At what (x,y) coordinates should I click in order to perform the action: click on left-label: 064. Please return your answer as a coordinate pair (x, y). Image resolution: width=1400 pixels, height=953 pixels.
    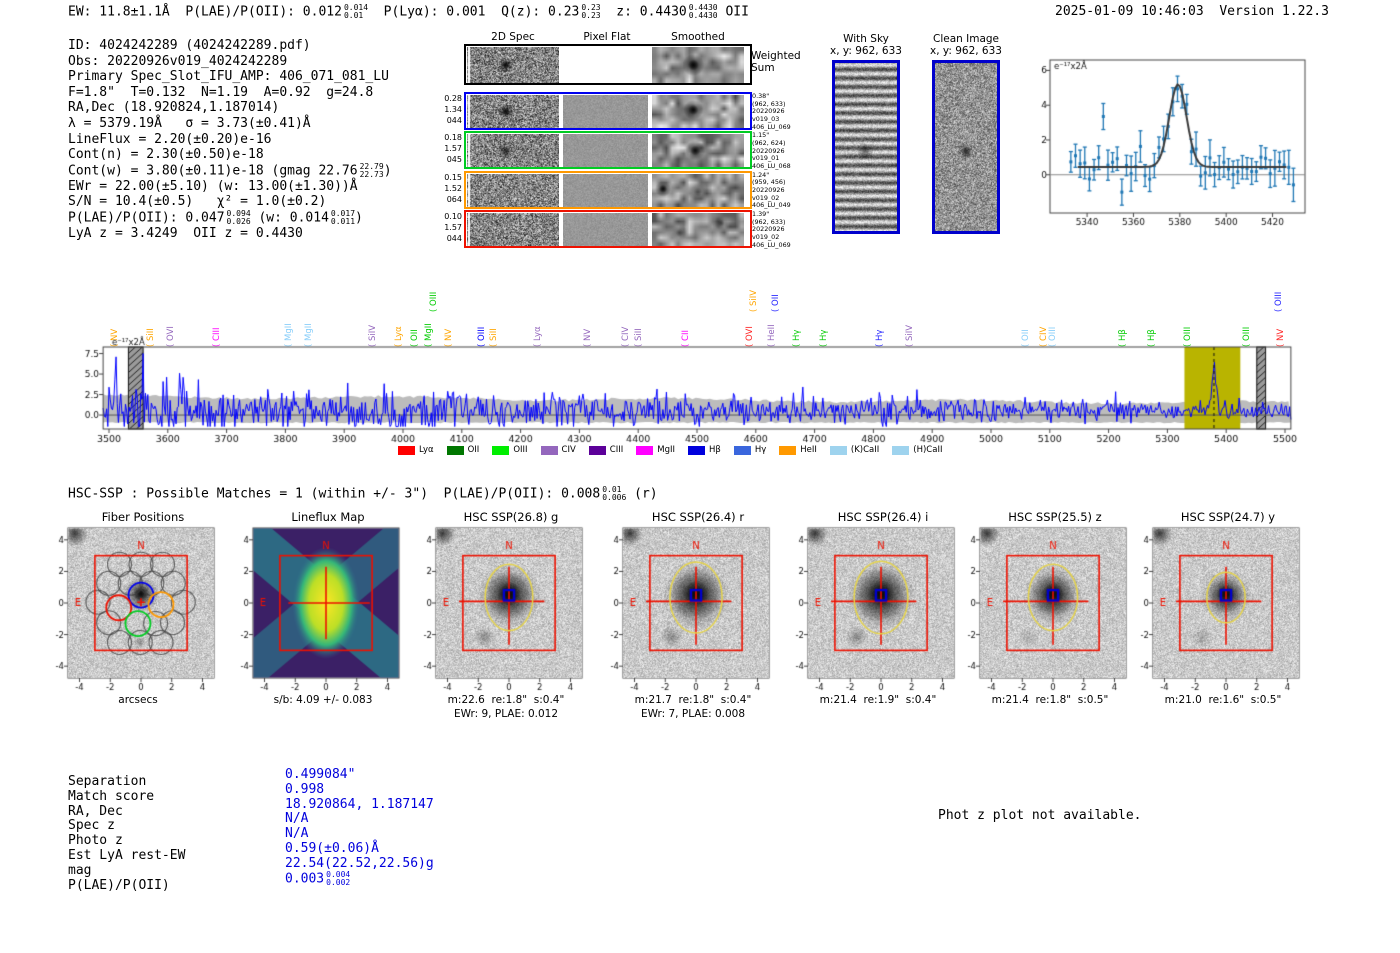
    Looking at the image, I should click on (454, 199).